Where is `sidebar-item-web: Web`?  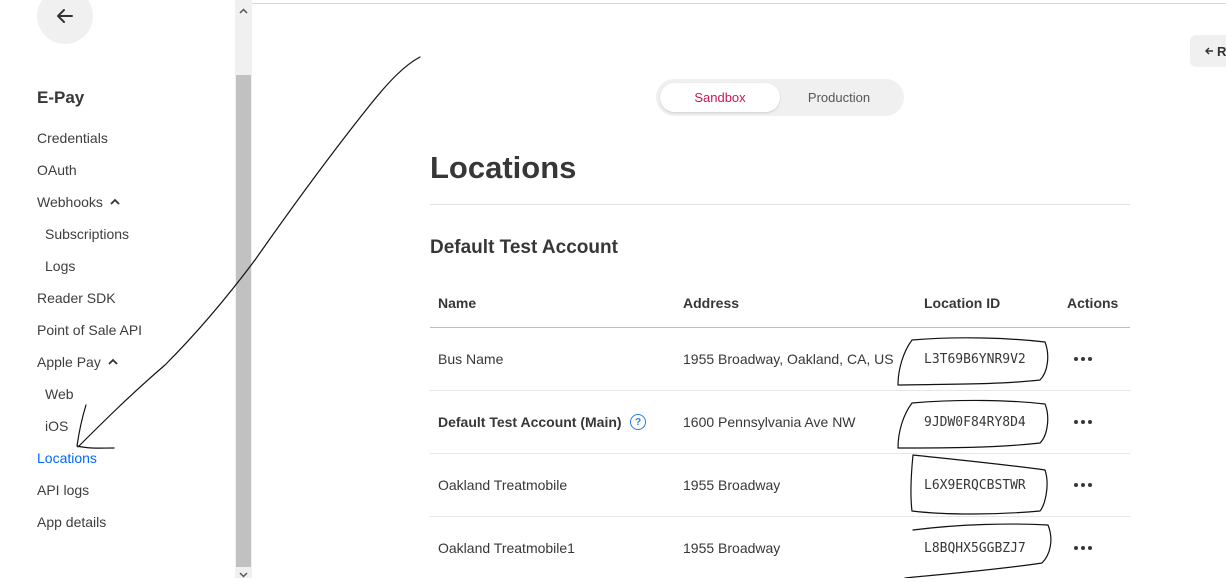 sidebar-item-web: Web is located at coordinates (59, 394).